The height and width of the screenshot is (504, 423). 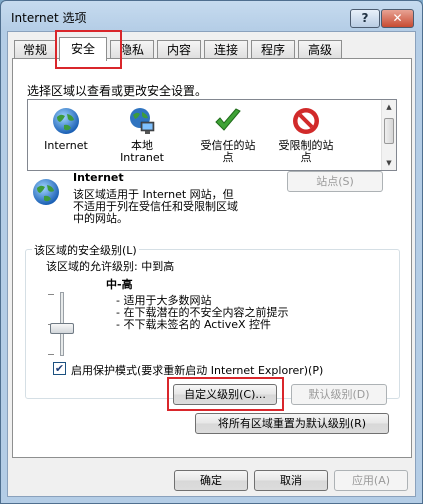 What do you see at coordinates (62, 328) in the screenshot?
I see `slider-thumb` at bounding box center [62, 328].